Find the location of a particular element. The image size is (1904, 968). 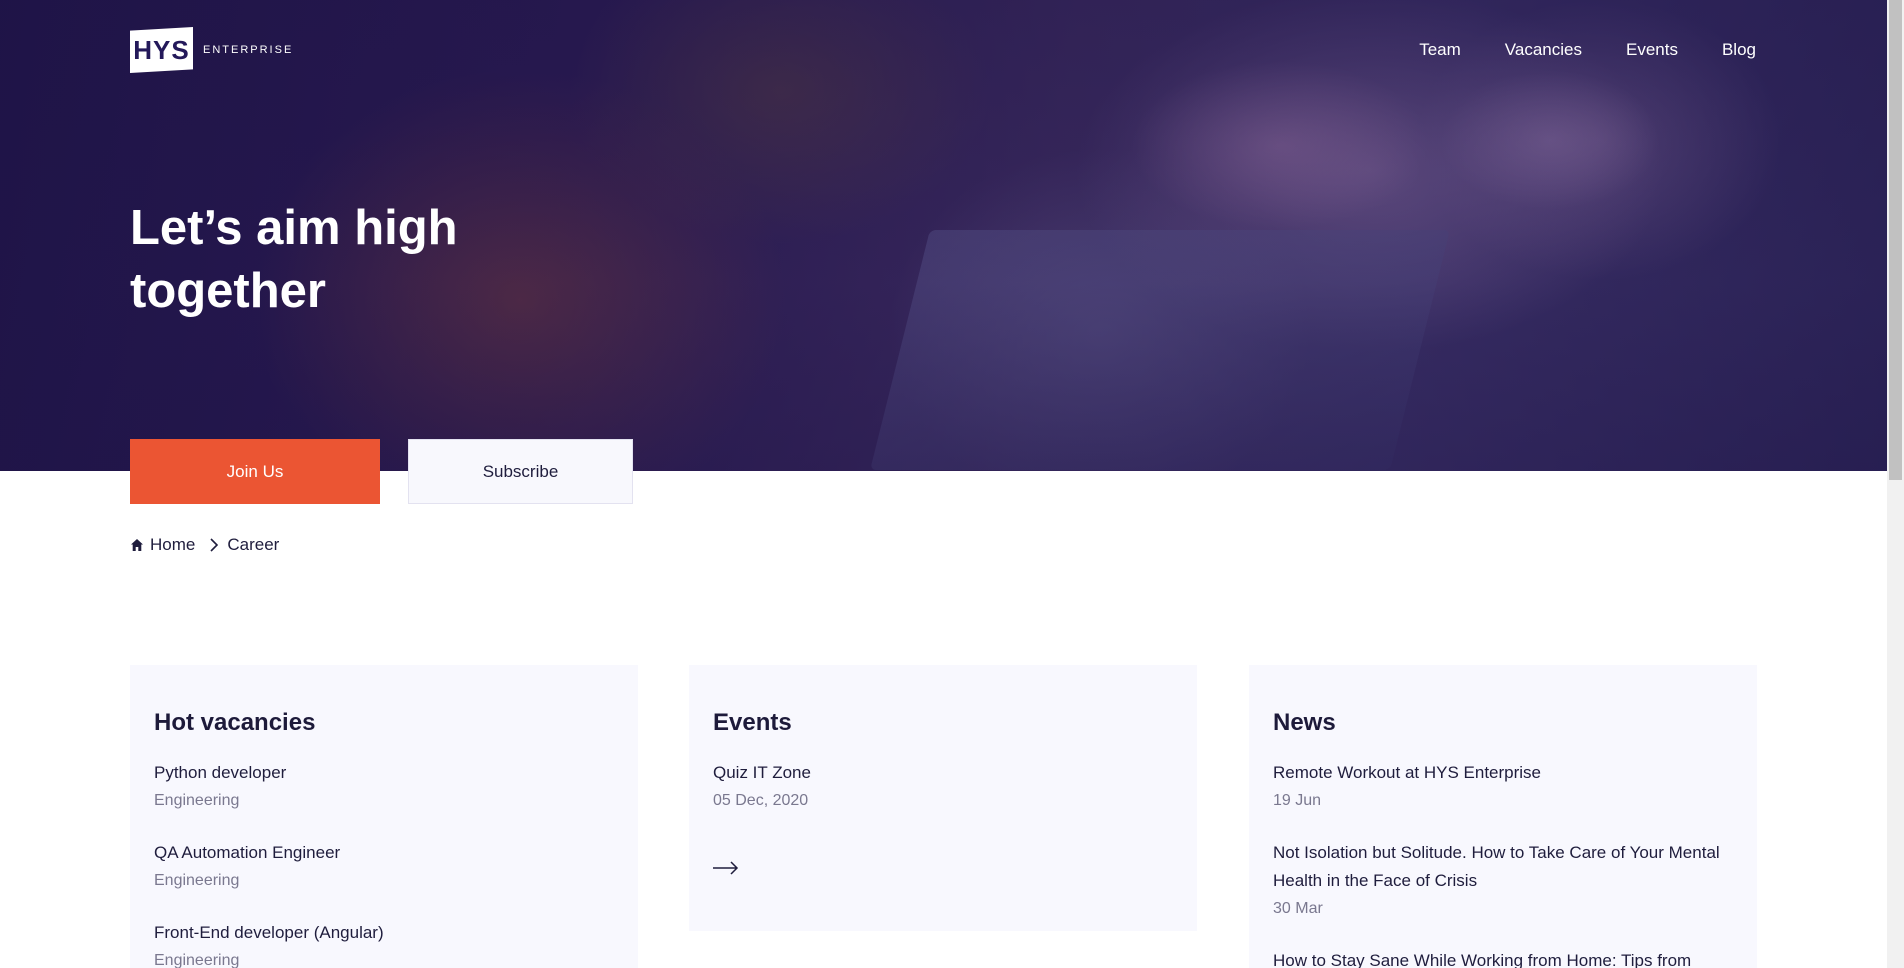

nav-item-events: Events is located at coordinates (1652, 50).